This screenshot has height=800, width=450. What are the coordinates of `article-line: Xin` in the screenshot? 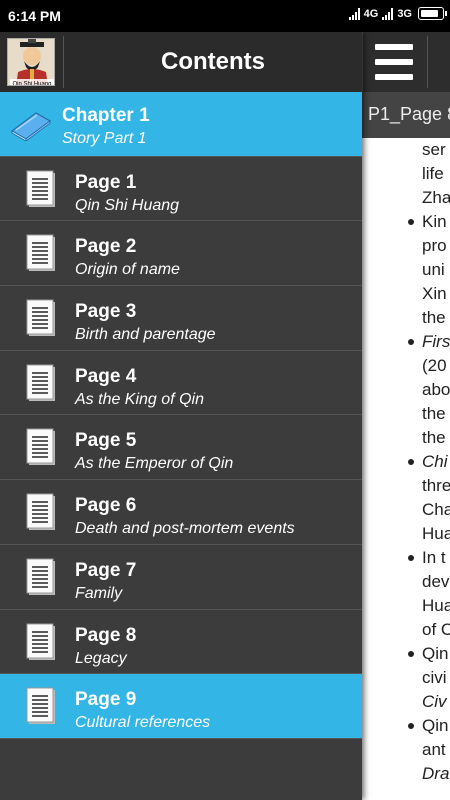 It's located at (434, 293).